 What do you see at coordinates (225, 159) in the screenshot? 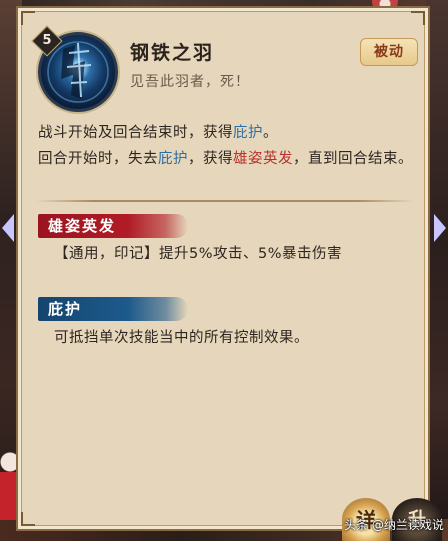
I see `description-line-2: 回合开始时，失去庇护，获得雄姿英发，直到回合结束。` at bounding box center [225, 159].